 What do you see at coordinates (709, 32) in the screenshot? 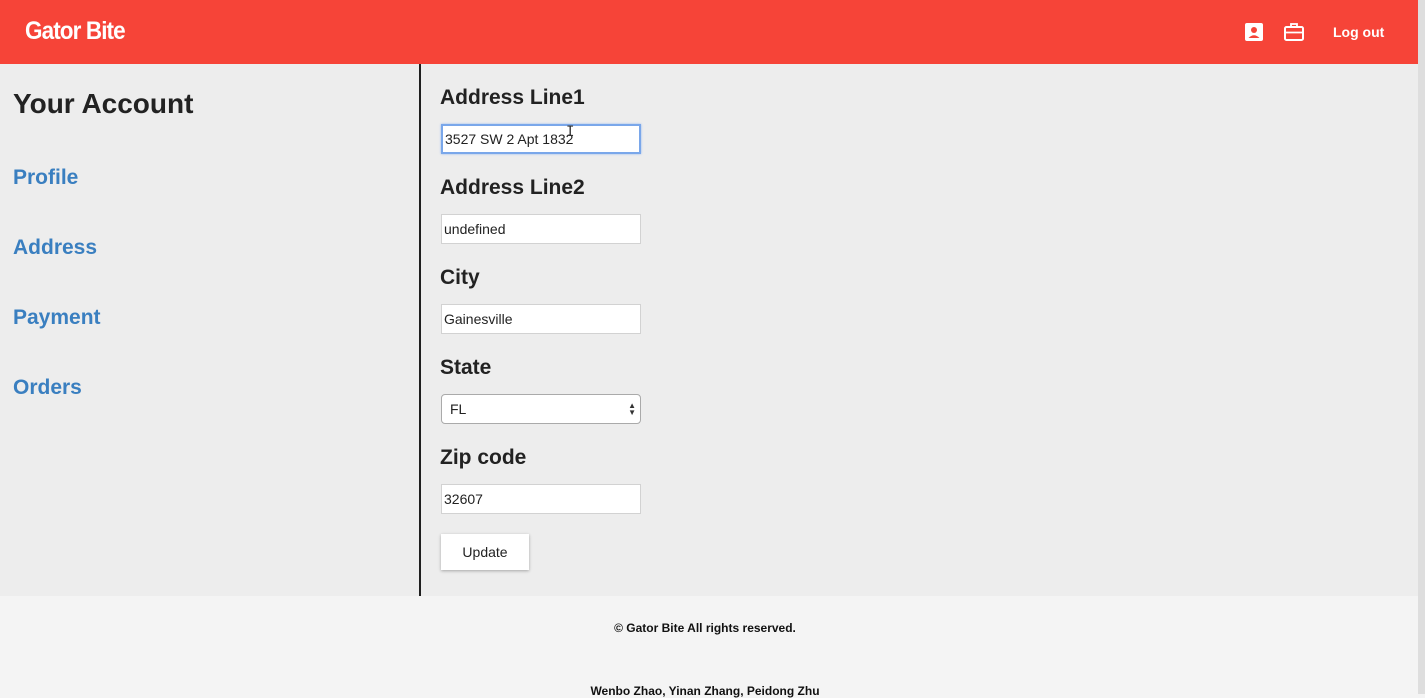
I see `top-navbar: Gator Bite Log out` at bounding box center [709, 32].